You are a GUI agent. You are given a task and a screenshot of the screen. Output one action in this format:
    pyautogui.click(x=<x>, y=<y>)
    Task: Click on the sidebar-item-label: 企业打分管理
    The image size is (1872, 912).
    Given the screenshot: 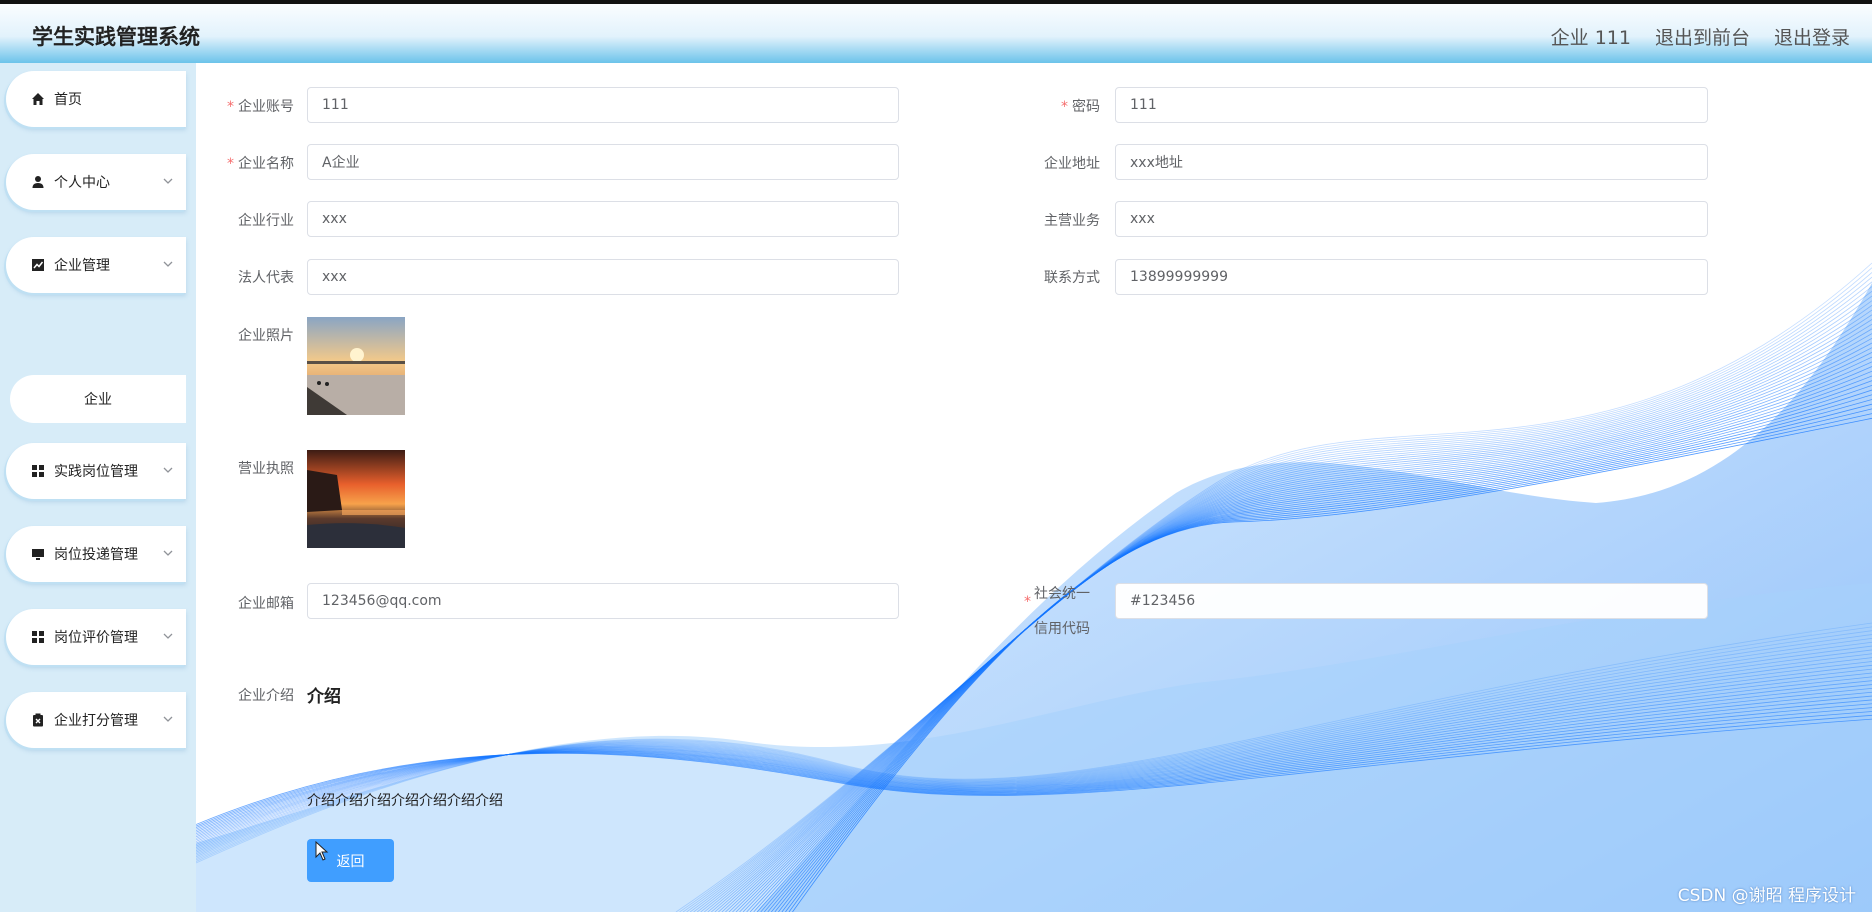 What is the action you would take?
    pyautogui.click(x=96, y=721)
    